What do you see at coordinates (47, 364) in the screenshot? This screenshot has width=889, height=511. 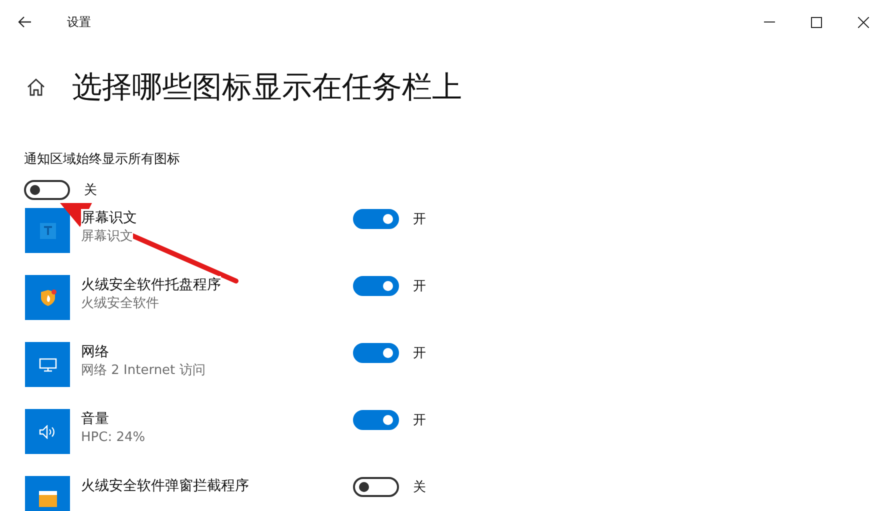 I see `monitor-icon` at bounding box center [47, 364].